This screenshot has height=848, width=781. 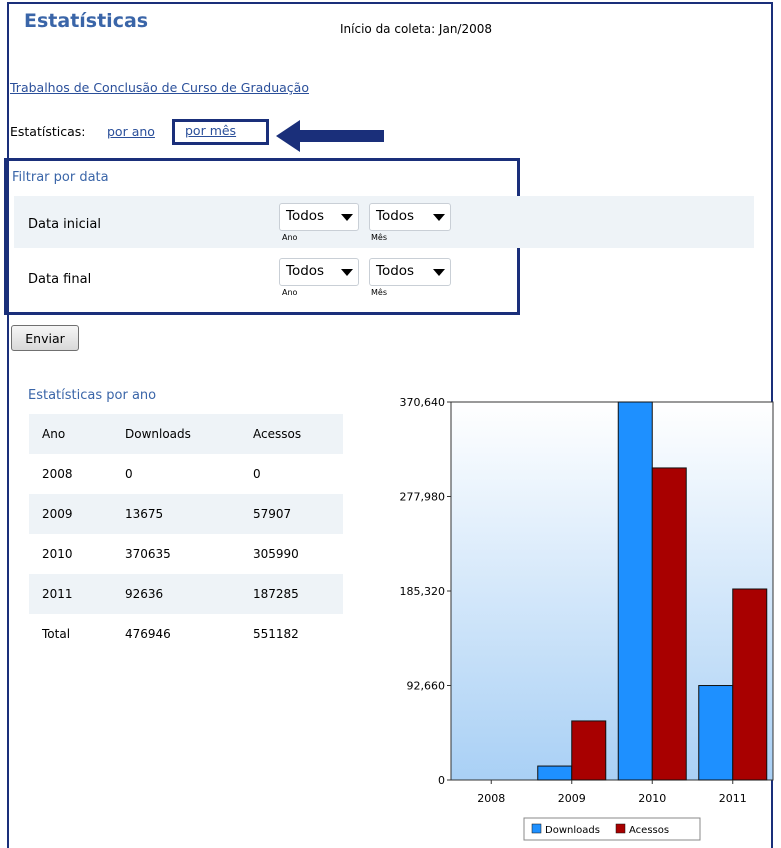 What do you see at coordinates (48, 131) in the screenshot?
I see `stats-label: Estatísticas:` at bounding box center [48, 131].